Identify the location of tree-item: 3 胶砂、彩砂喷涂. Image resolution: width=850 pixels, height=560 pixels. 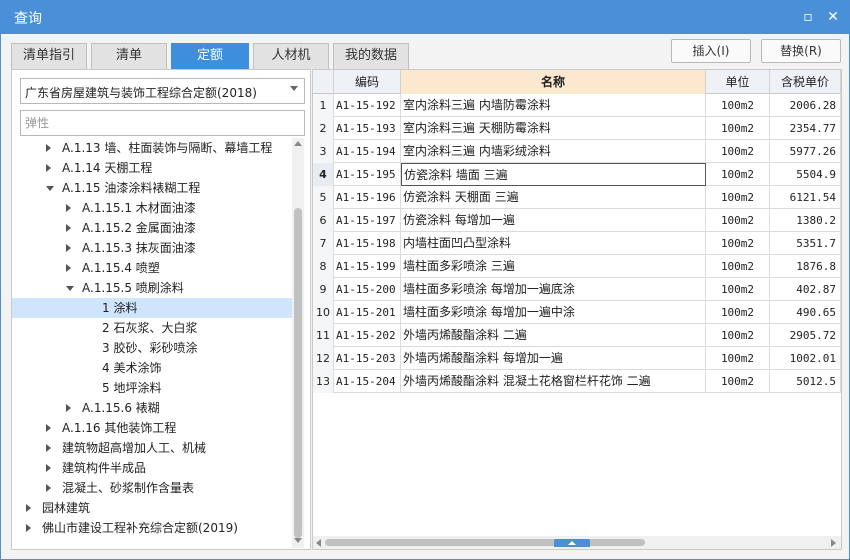
(153, 348).